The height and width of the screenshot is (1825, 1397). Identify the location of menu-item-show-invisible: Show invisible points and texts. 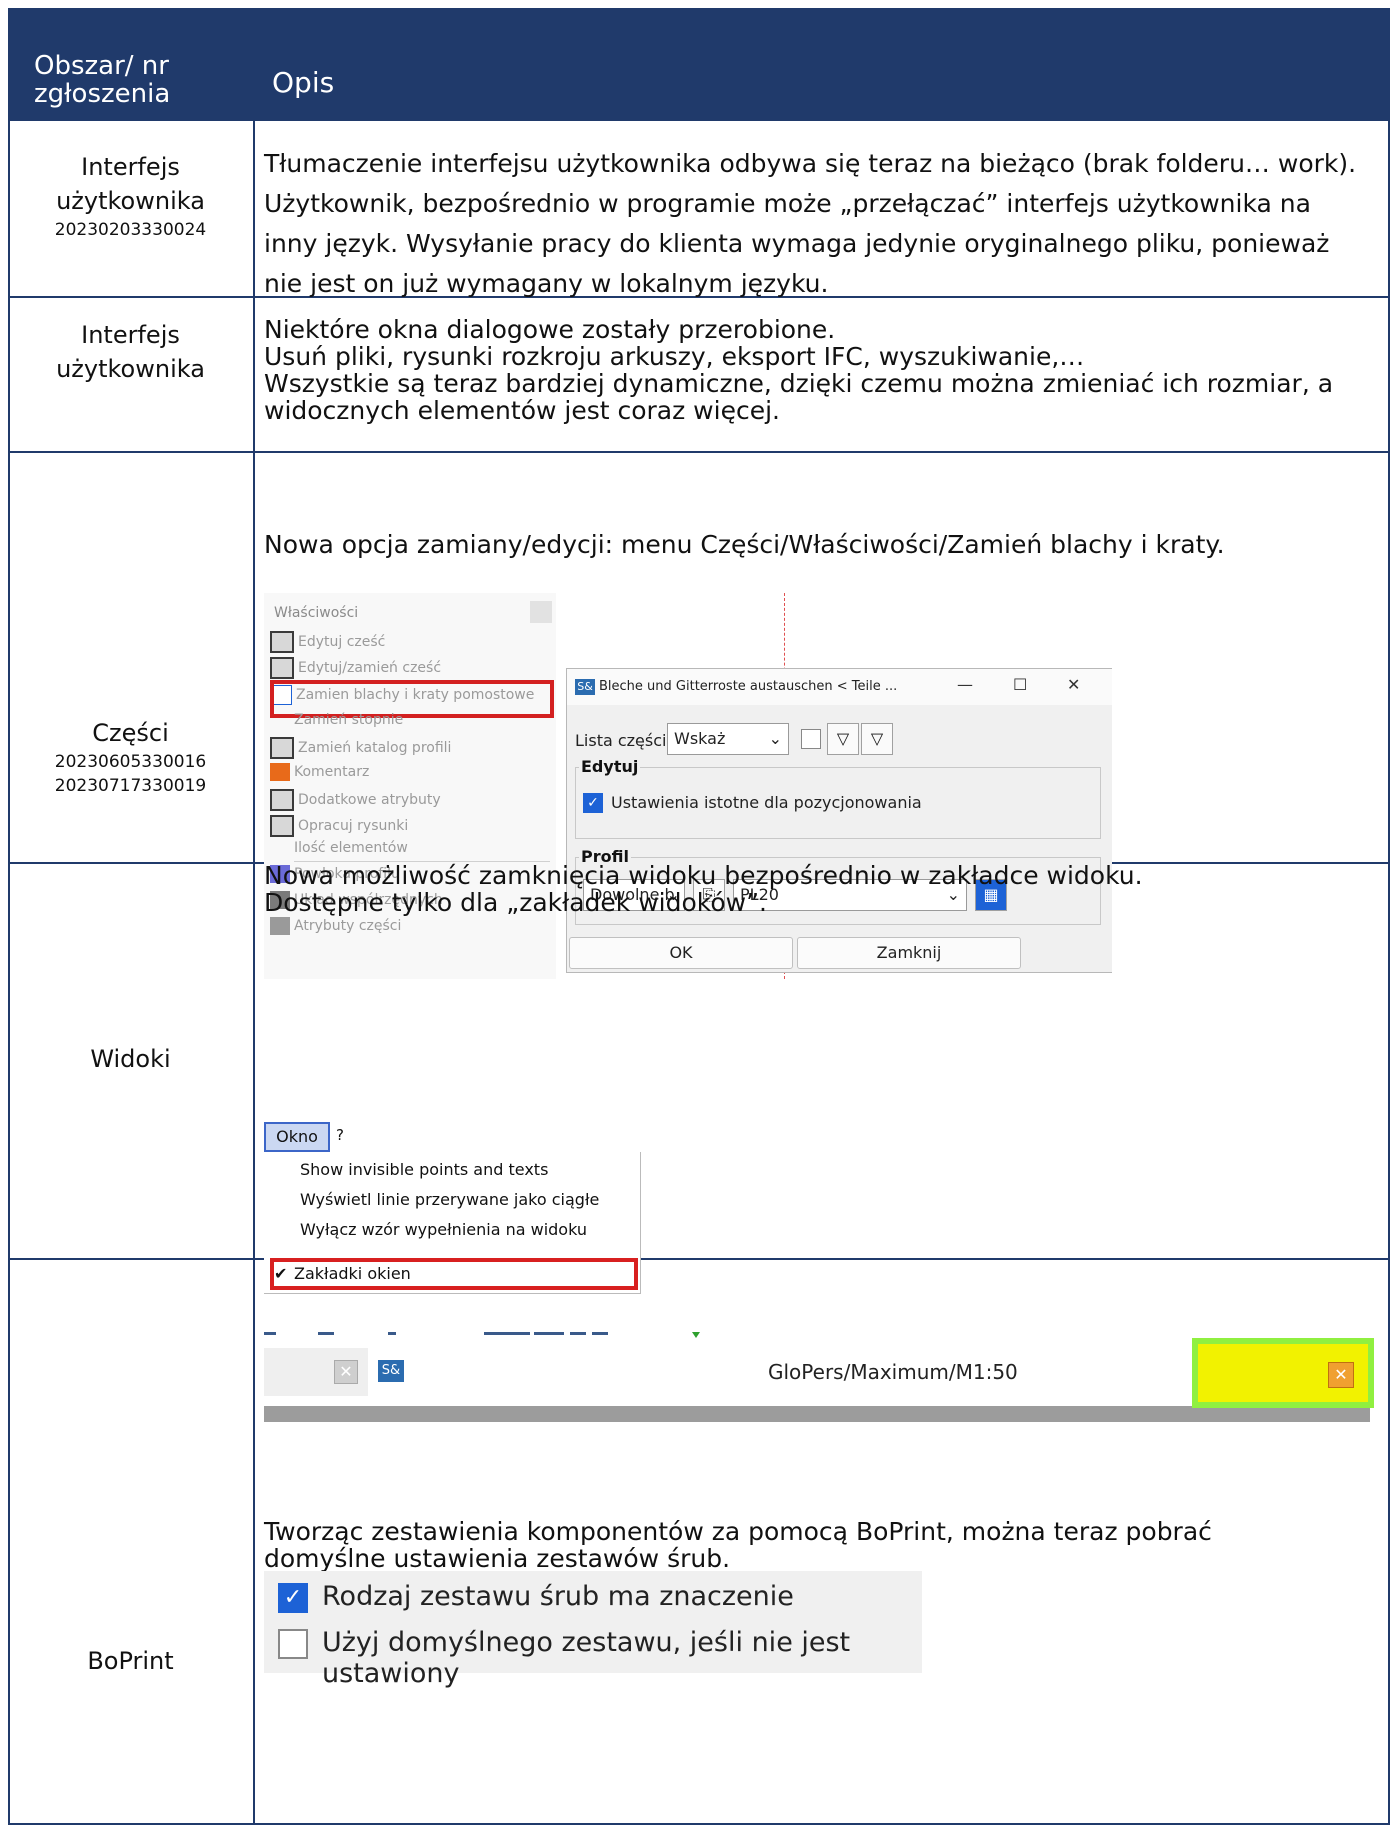
(424, 1169).